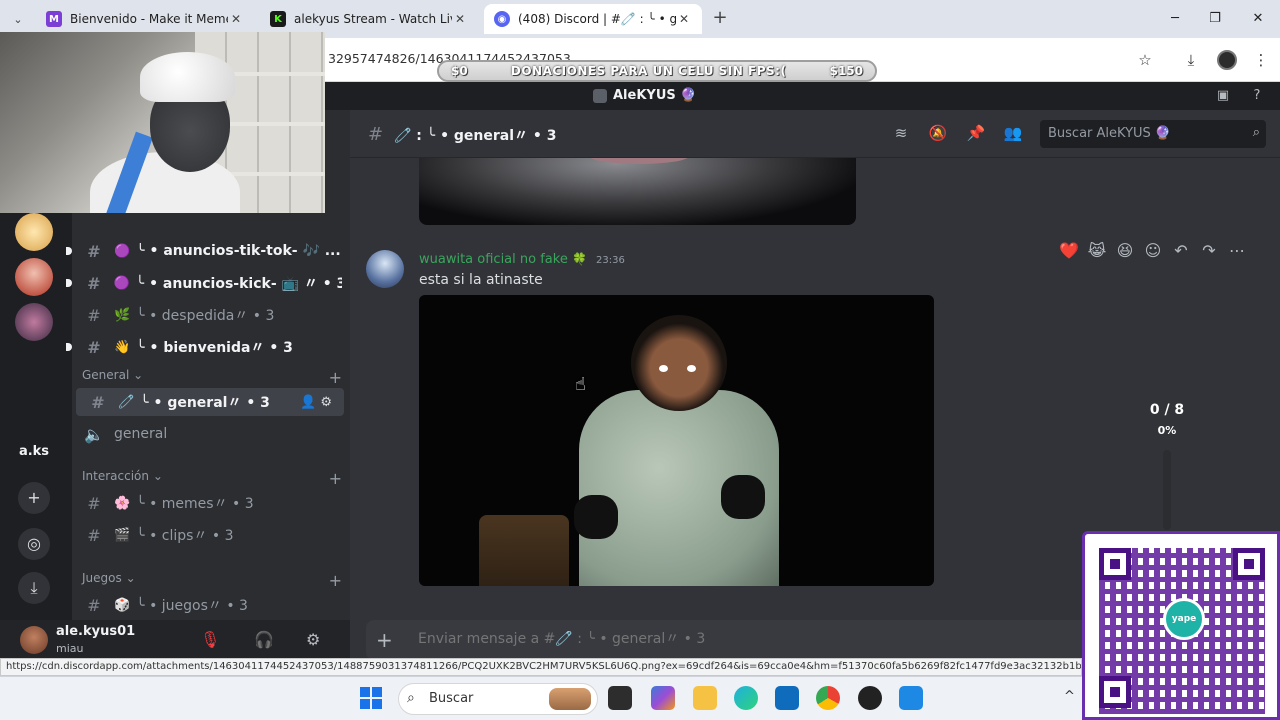 The image size is (1280, 720). I want to click on message-input, so click(738, 639).